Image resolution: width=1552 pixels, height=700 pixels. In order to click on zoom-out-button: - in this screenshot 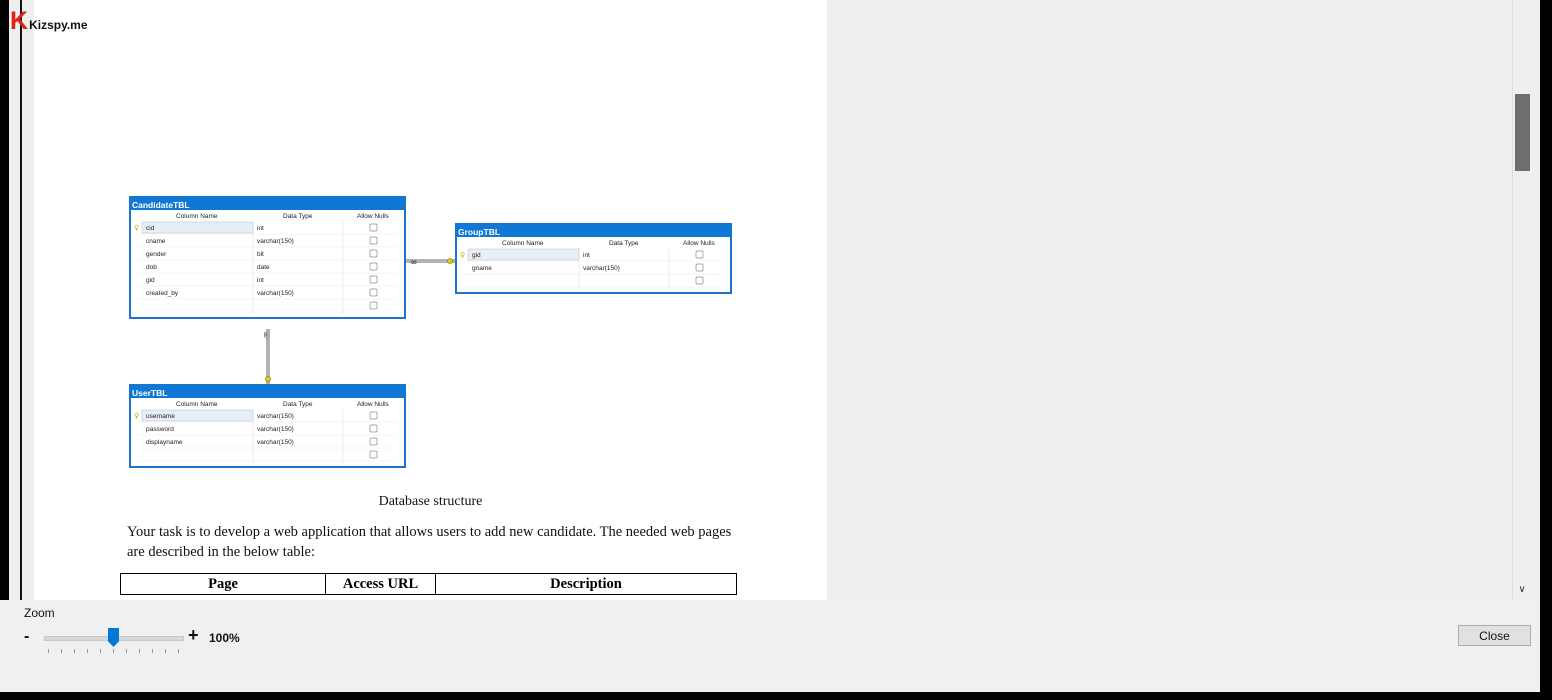, I will do `click(26, 637)`.